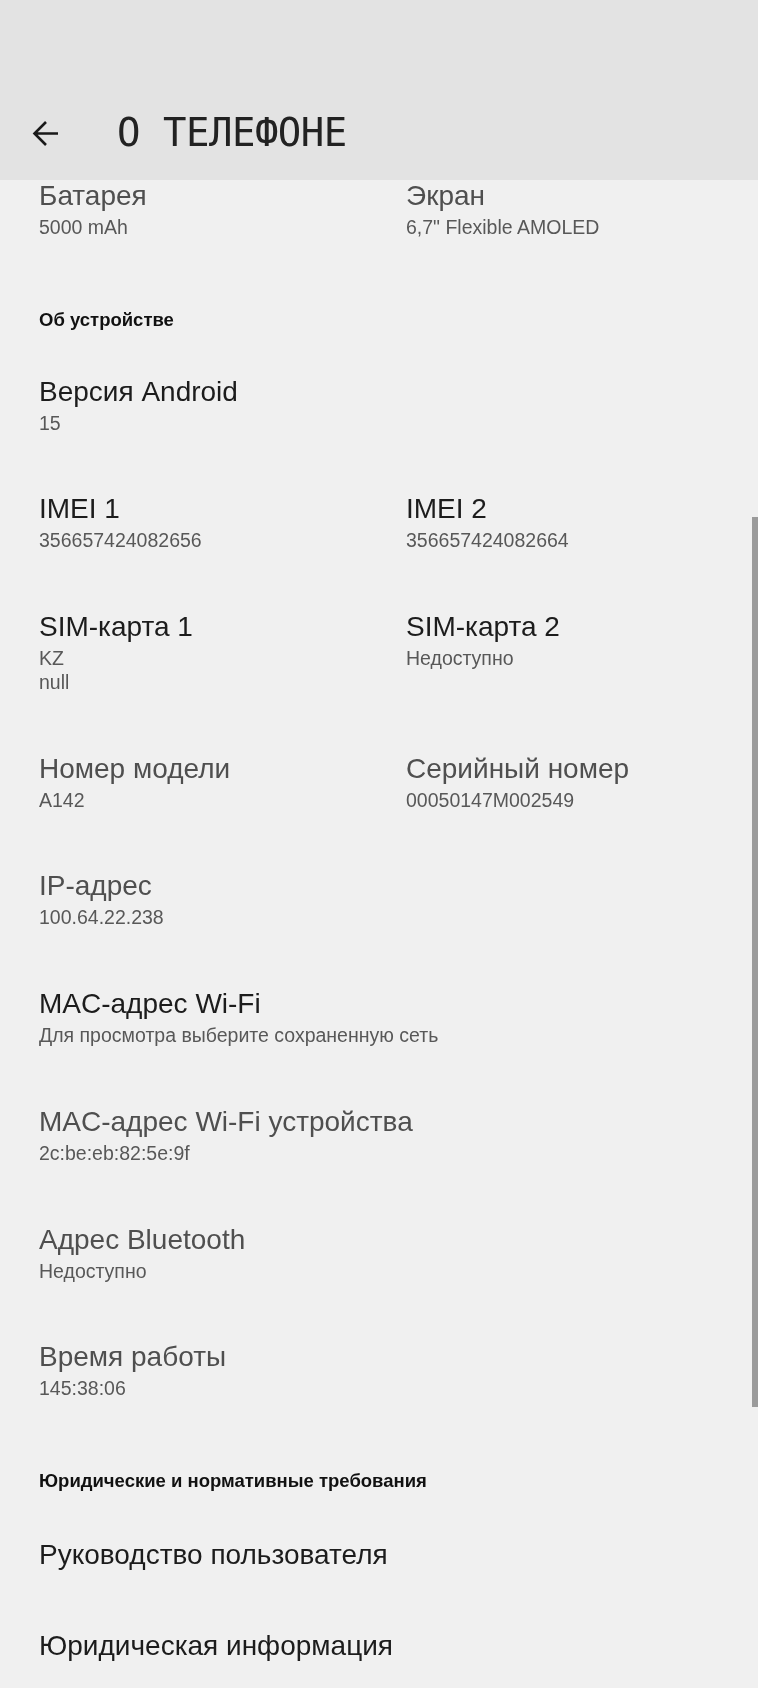  Describe the element at coordinates (82, 1388) in the screenshot. I see `setting-value: 145:38:06` at that location.